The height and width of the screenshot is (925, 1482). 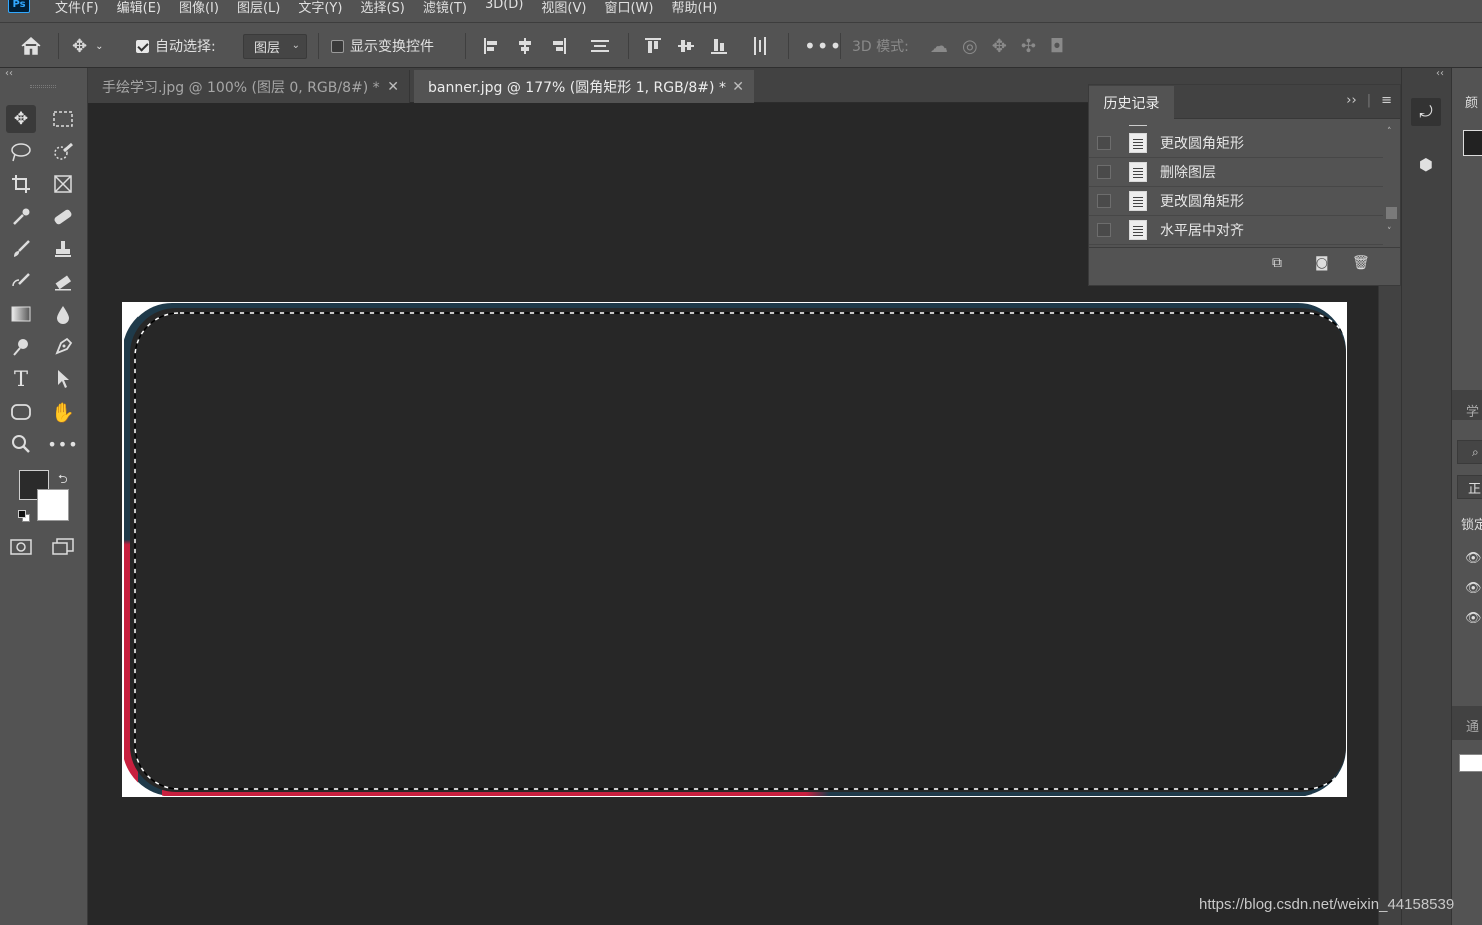 What do you see at coordinates (823, 46) in the screenshot?
I see `more-options-icon: •••` at bounding box center [823, 46].